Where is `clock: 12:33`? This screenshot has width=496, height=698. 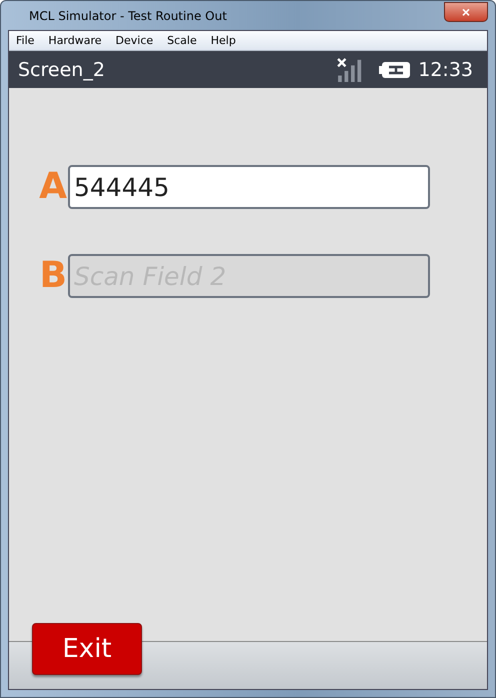 clock: 12:33 is located at coordinates (445, 69).